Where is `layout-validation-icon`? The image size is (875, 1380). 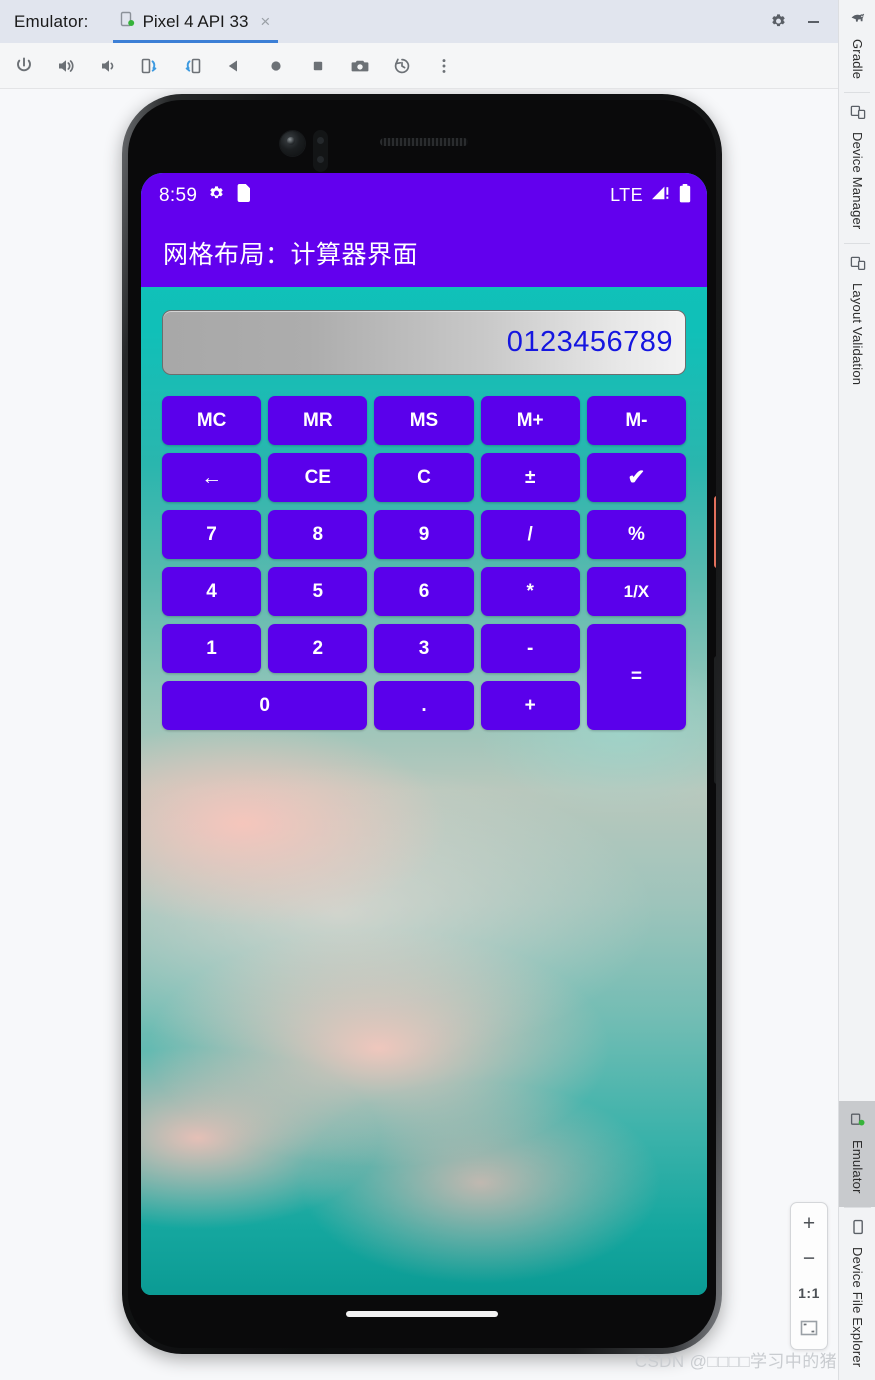 layout-validation-icon is located at coordinates (858, 265).